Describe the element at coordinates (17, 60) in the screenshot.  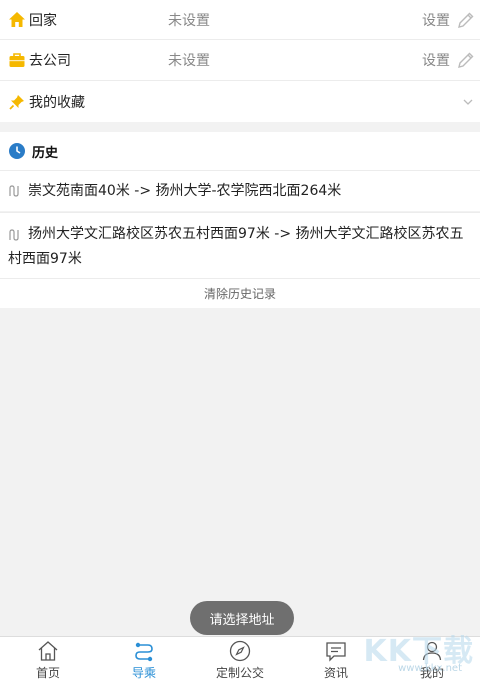
I see `briefcase-icon` at that location.